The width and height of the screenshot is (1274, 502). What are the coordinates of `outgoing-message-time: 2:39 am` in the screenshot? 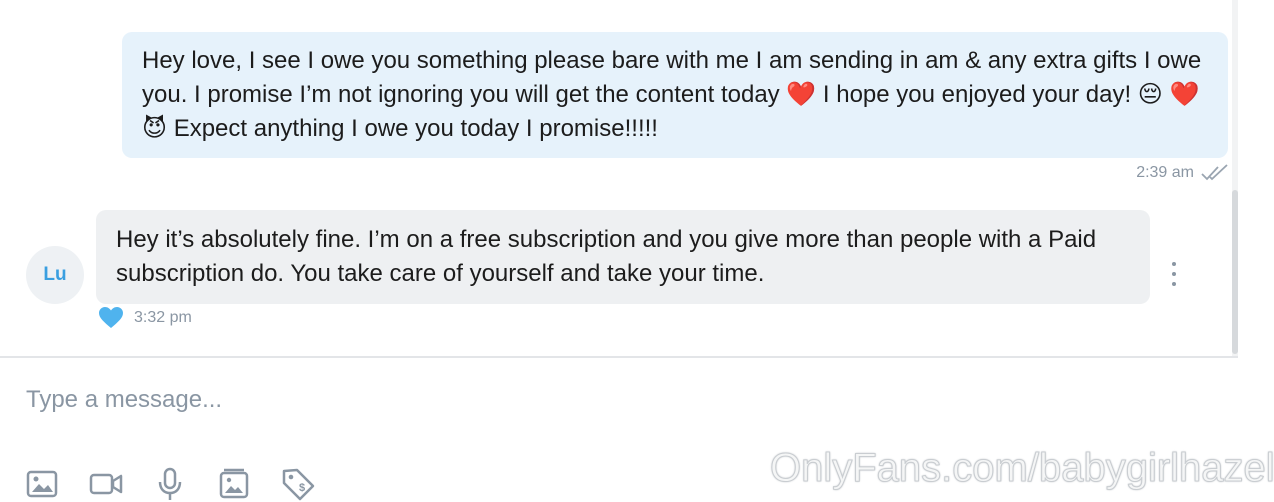 It's located at (1165, 172).